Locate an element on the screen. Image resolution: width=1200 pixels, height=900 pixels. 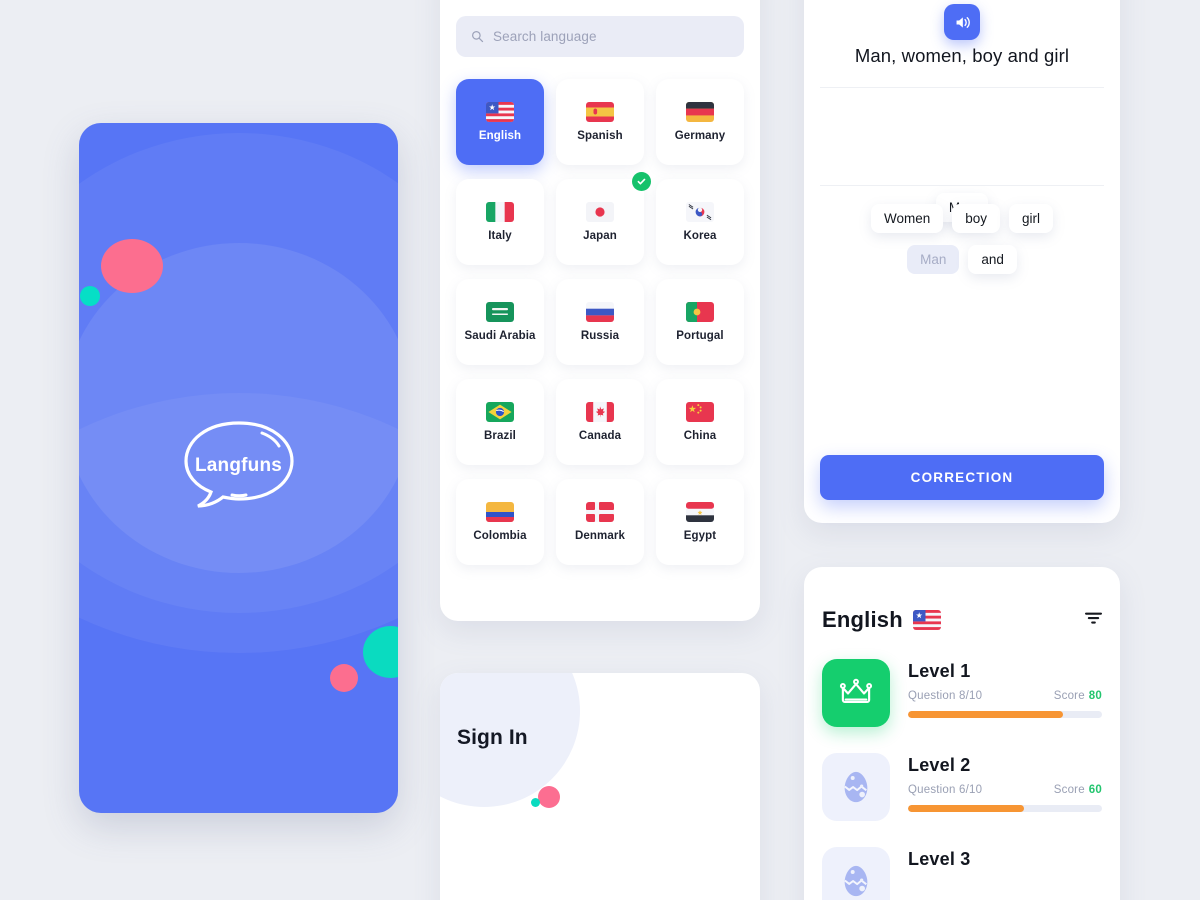
correction-button: CORRECTION is located at coordinates (962, 477).